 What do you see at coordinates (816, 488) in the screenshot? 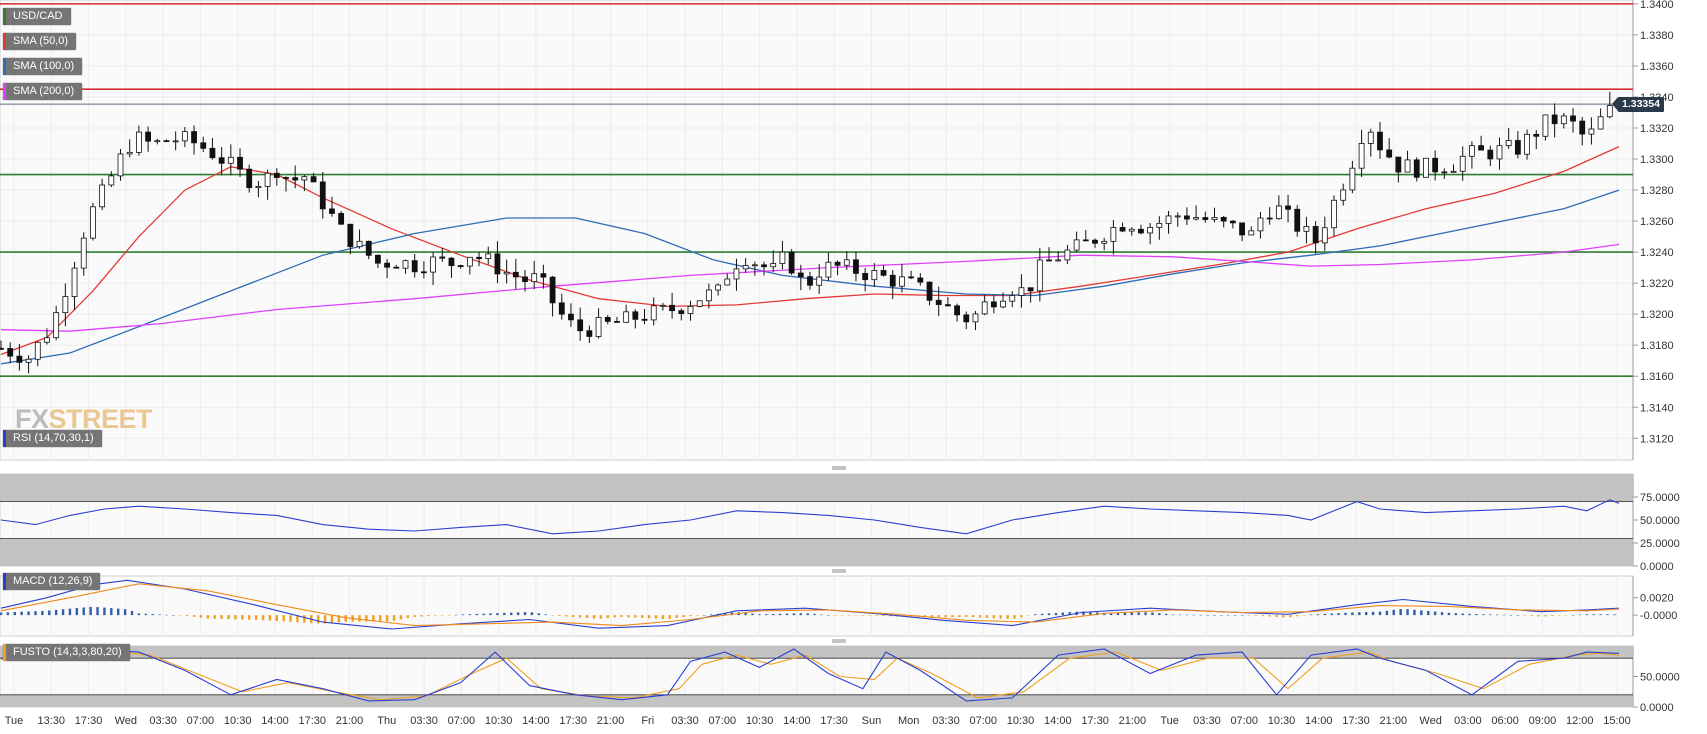
I see `rsi-upper-band` at bounding box center [816, 488].